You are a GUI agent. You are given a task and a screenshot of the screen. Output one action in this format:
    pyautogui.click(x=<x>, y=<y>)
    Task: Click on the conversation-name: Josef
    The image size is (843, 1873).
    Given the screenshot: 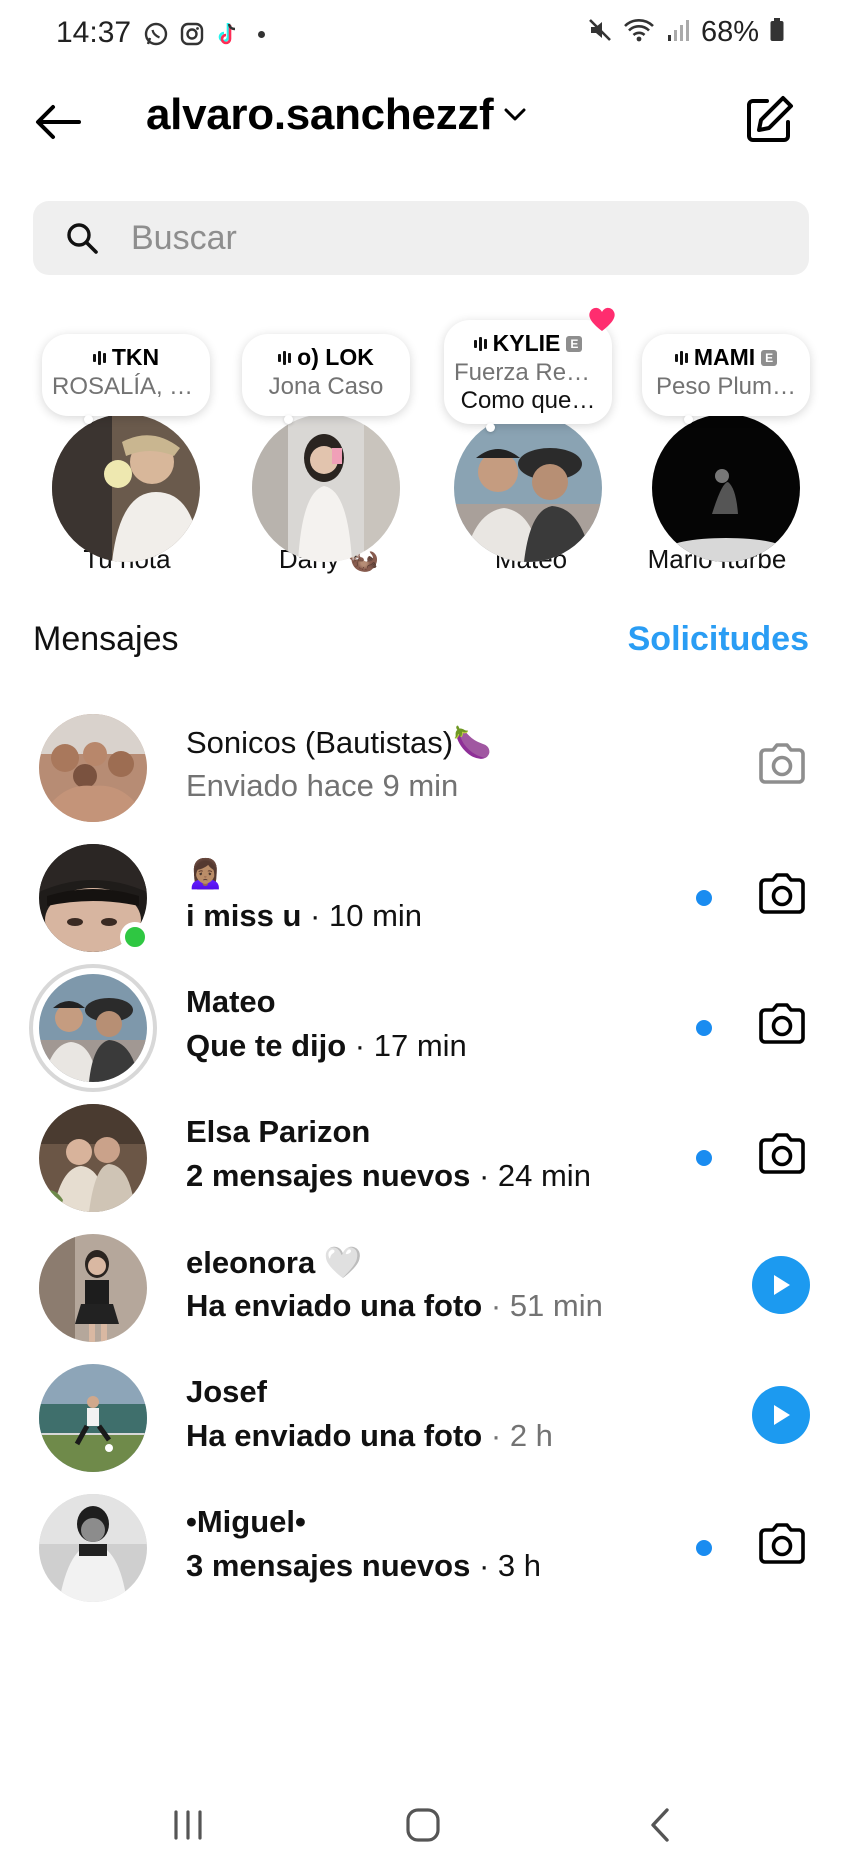 What is the action you would take?
    pyautogui.click(x=226, y=1391)
    